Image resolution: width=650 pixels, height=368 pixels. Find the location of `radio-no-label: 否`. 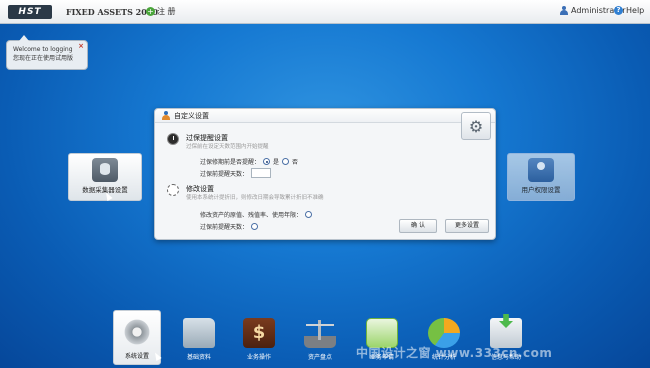

radio-no-label: 否 is located at coordinates (295, 162).